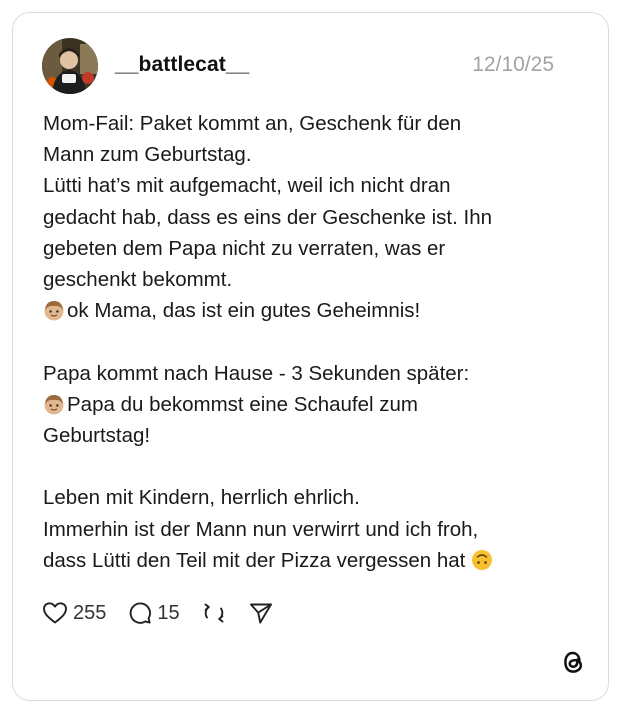 The width and height of the screenshot is (620, 713). Describe the element at coordinates (201, 498) in the screenshot. I see `post-line: Leben mit Kindern, herrlich ehrlich.` at that location.